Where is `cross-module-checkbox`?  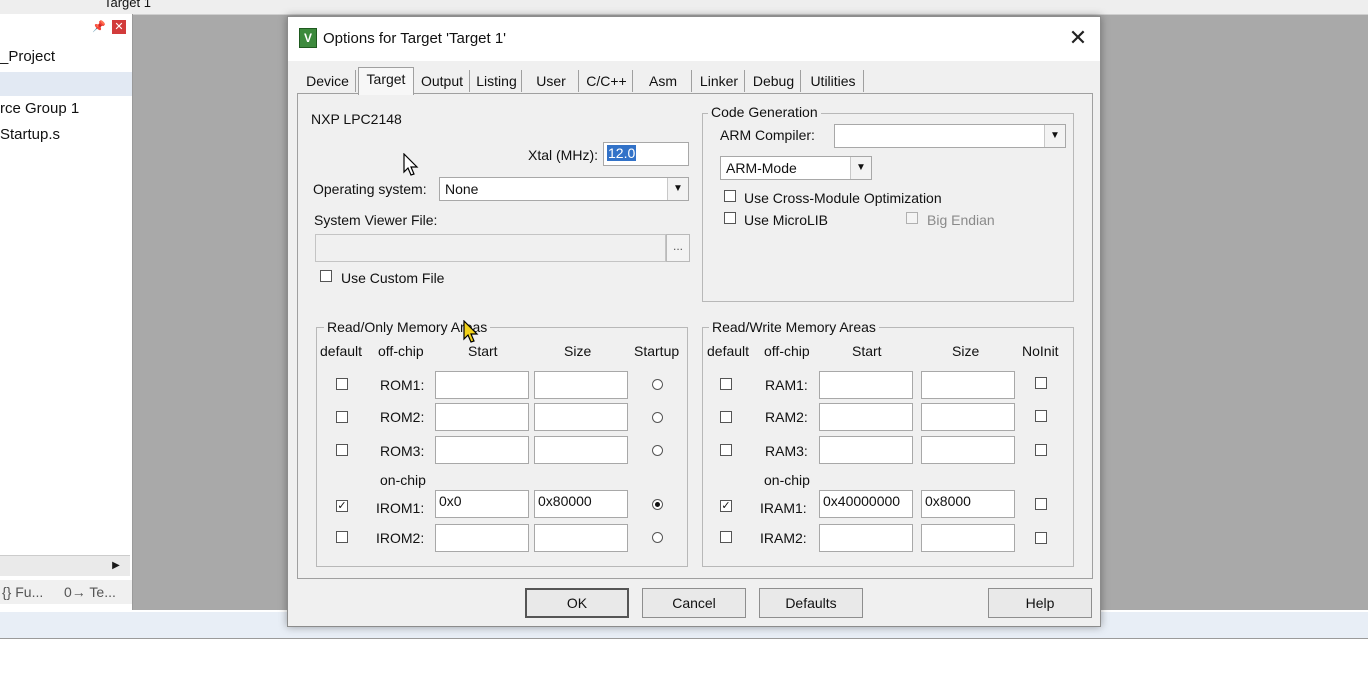
cross-module-checkbox is located at coordinates (730, 196).